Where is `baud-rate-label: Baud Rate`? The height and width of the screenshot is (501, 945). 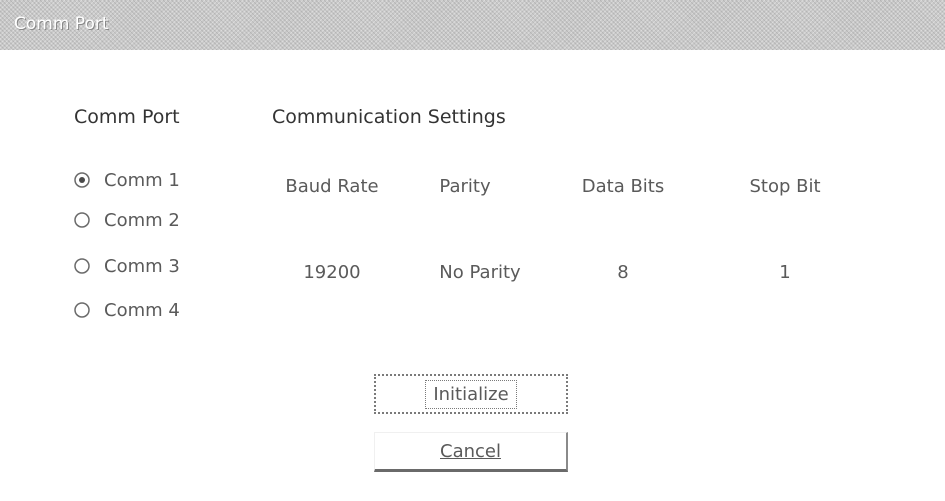 baud-rate-label: Baud Rate is located at coordinates (332, 186).